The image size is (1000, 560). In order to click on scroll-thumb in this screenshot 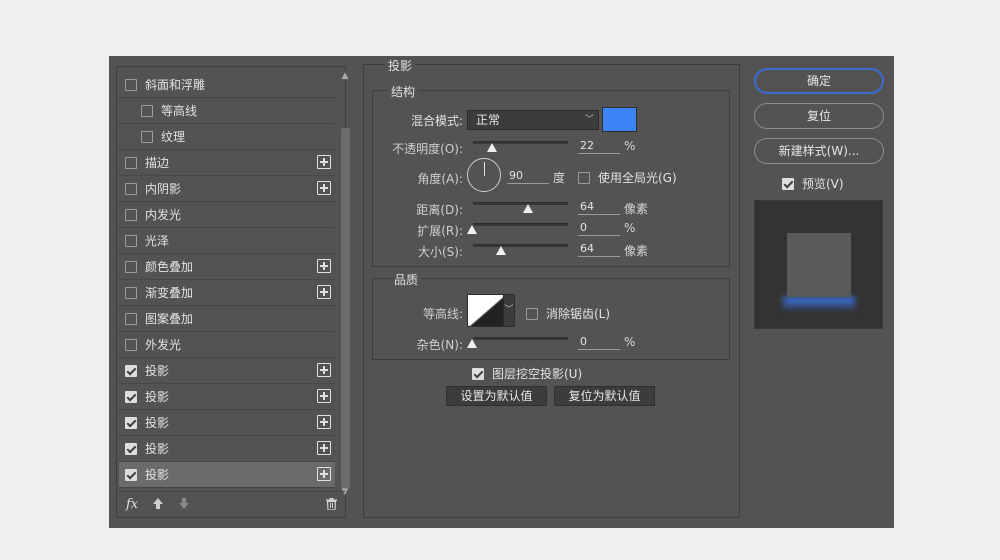, I will do `click(345, 308)`.